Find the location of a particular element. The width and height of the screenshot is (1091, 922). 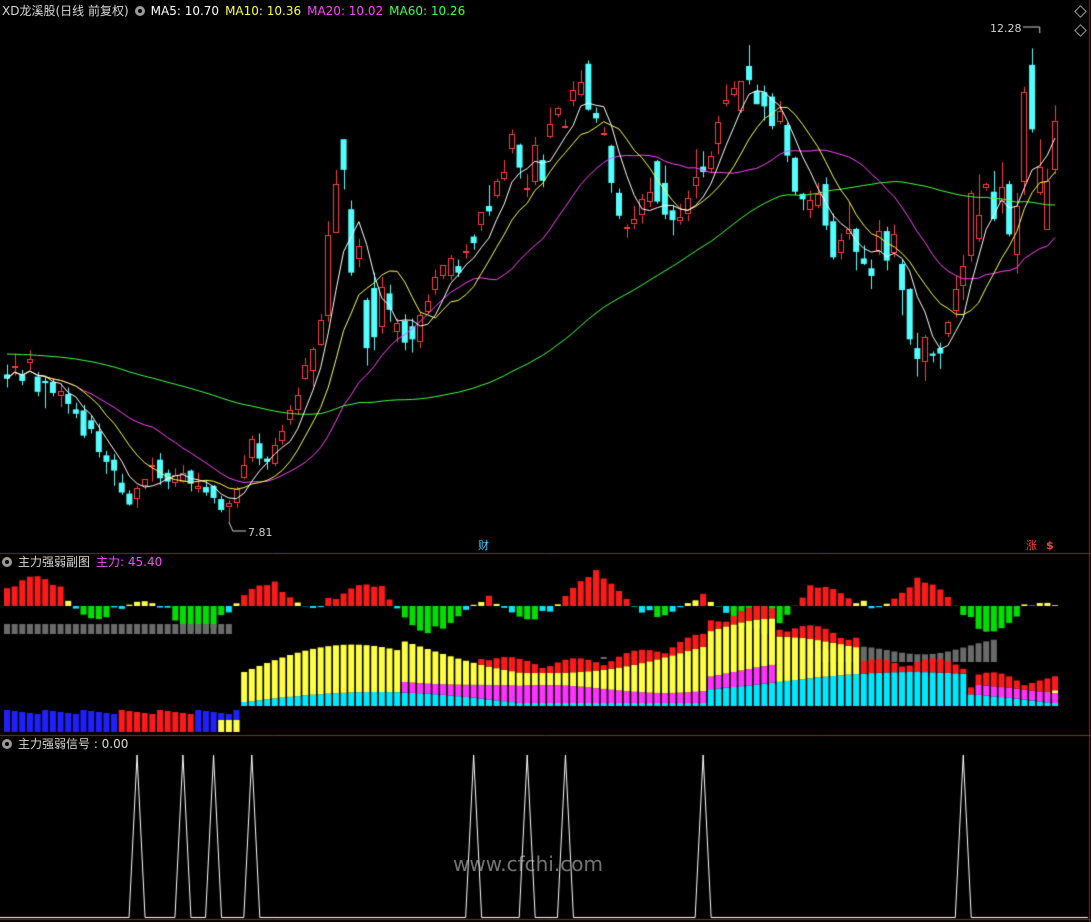

ma20-label: MA20: 10.02 is located at coordinates (345, 11).